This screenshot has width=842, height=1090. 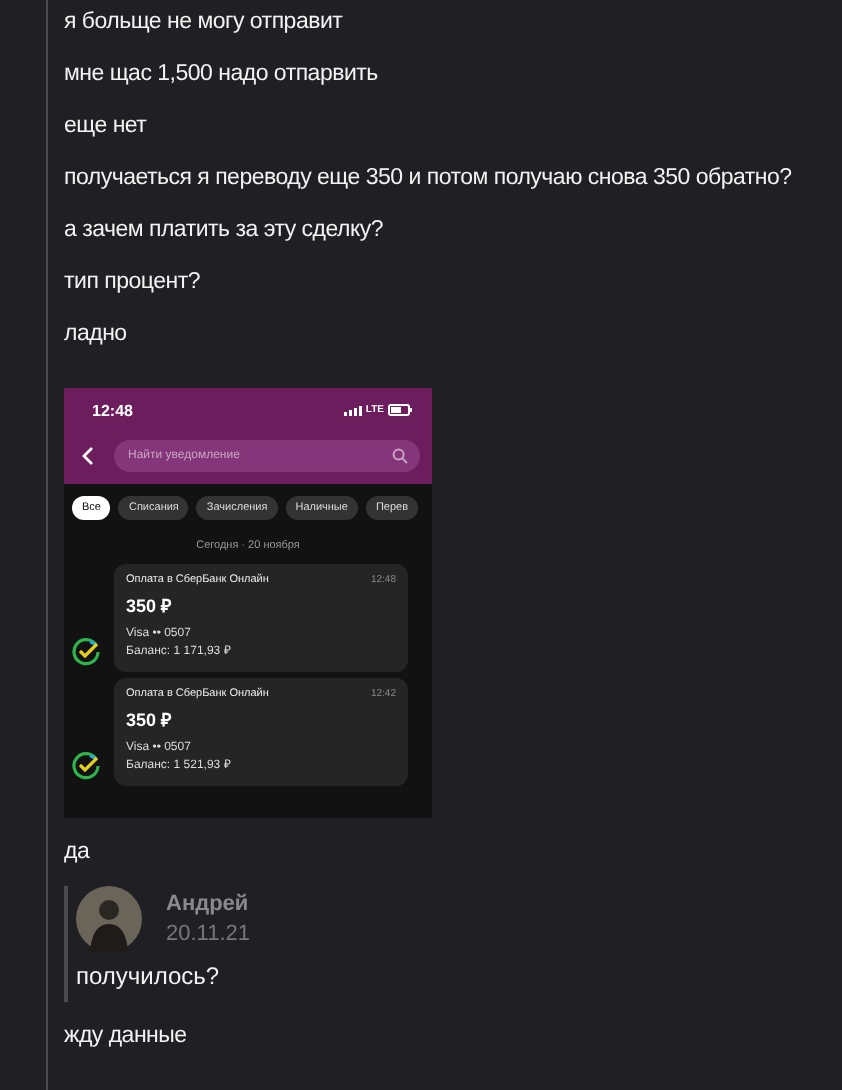 What do you see at coordinates (400, 456) in the screenshot?
I see `search-icon` at bounding box center [400, 456].